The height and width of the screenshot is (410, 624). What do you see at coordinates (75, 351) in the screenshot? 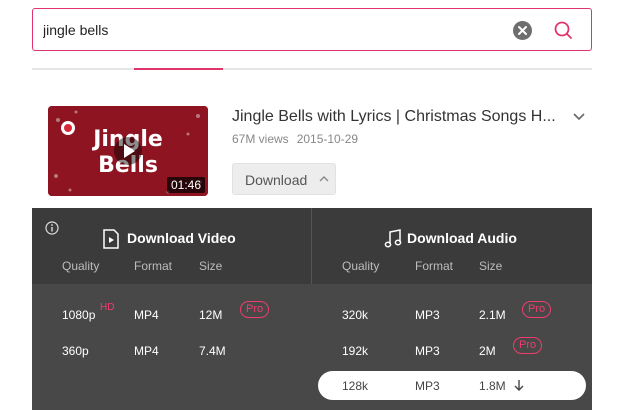
I see `video-row-2-quality: 360p` at bounding box center [75, 351].